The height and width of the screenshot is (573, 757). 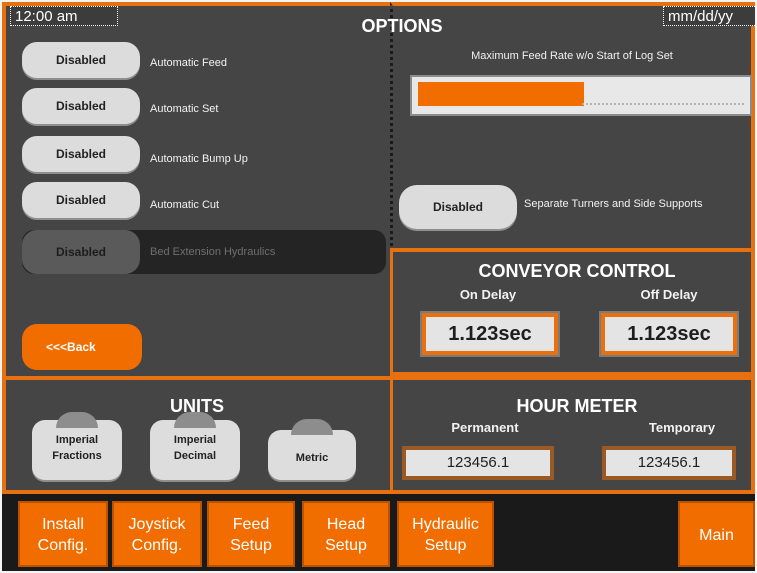 I want to click on hydraulic-setup-line2: Setup, so click(x=445, y=545).